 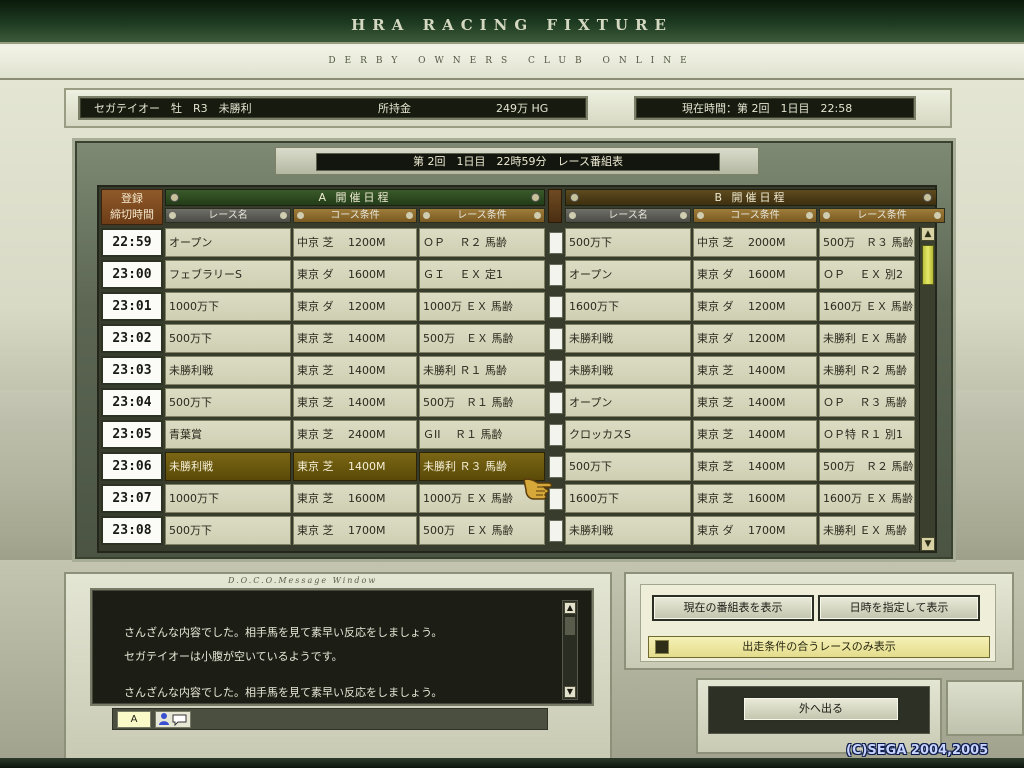 What do you see at coordinates (482, 306) in the screenshot?
I see `race-cell-a-cond: 1000万 ＥＸ 馬齢` at bounding box center [482, 306].